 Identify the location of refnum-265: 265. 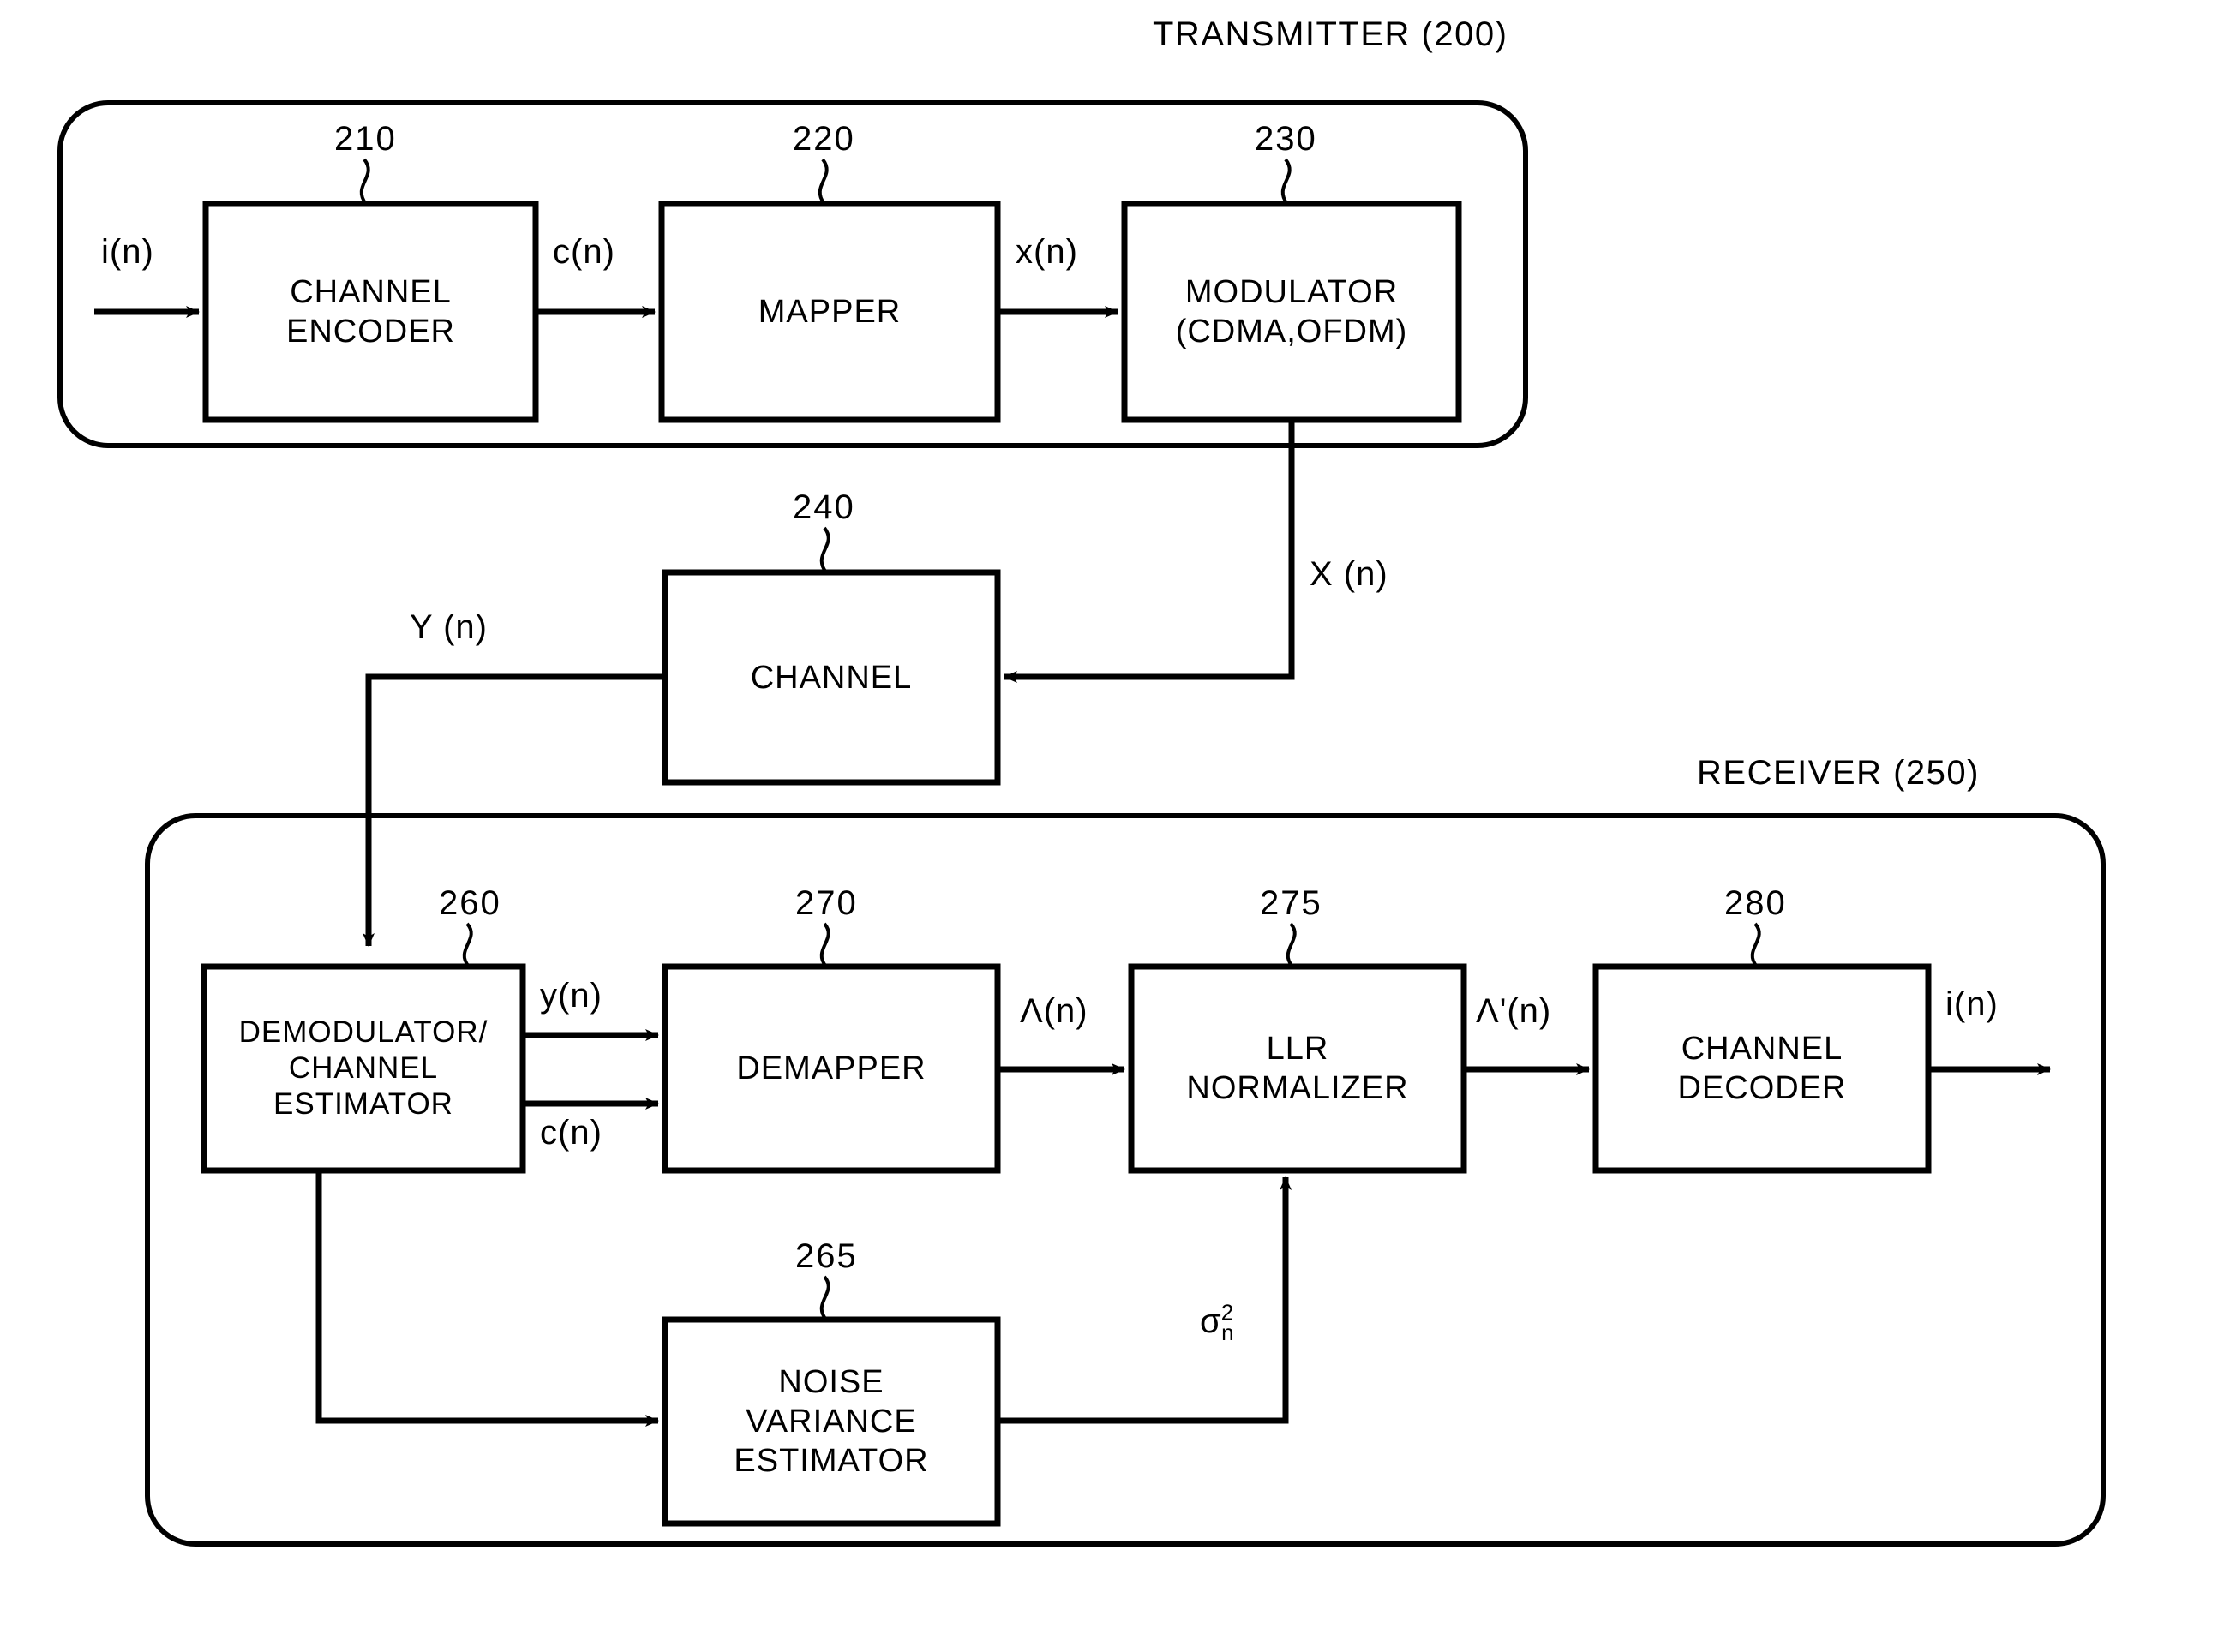
(827, 1256).